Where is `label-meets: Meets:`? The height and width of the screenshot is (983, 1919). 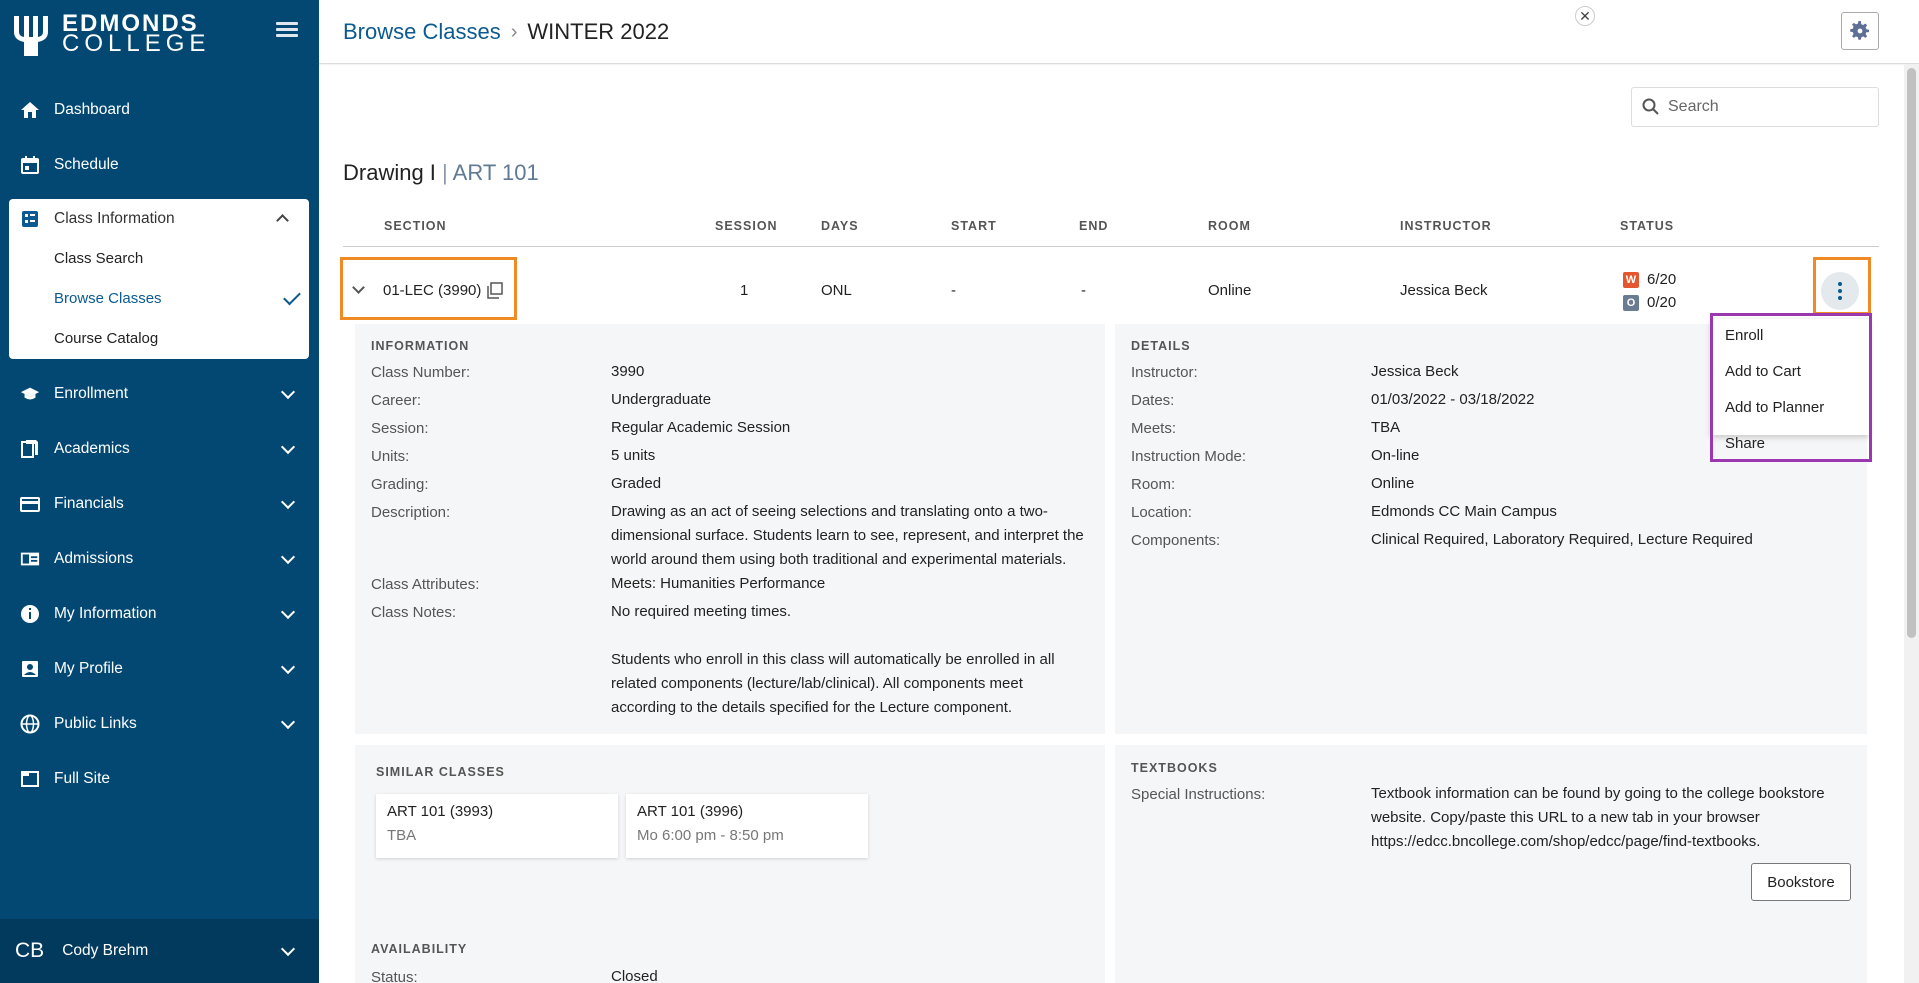
label-meets: Meets: is located at coordinates (1154, 428).